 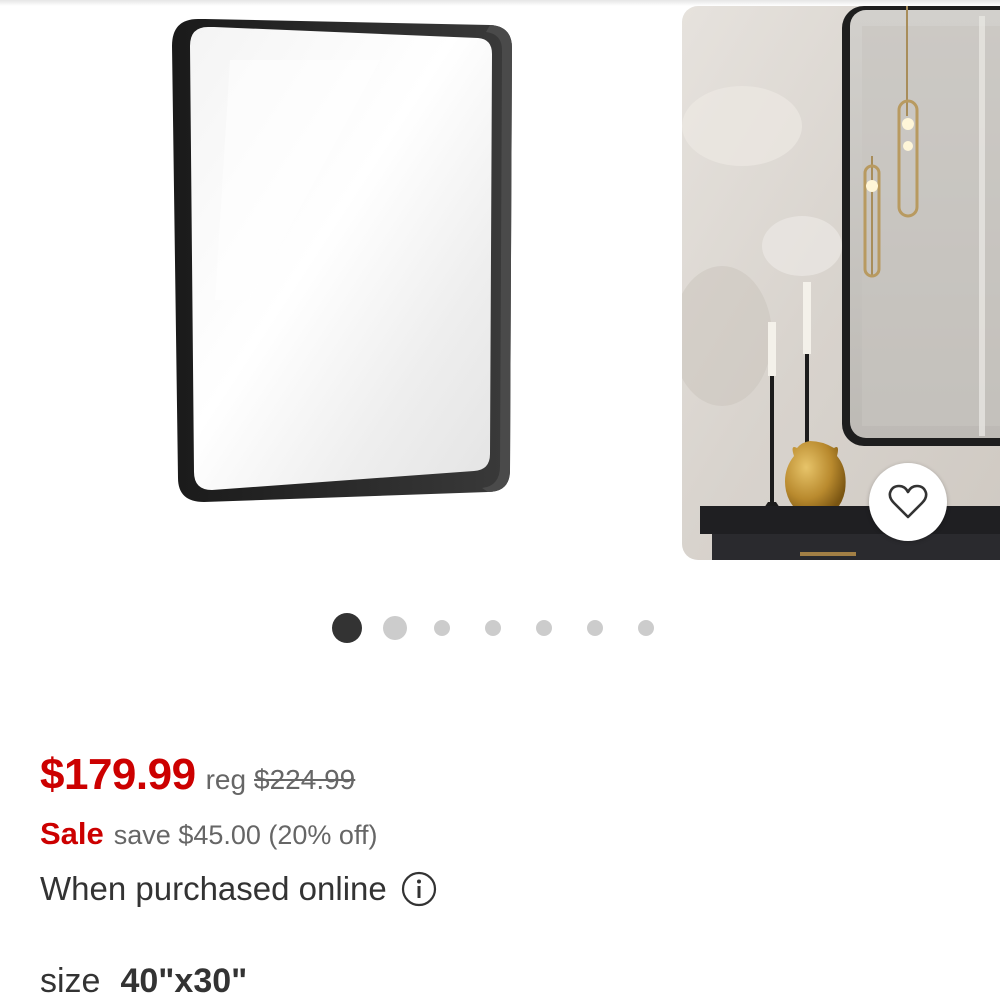 I want to click on heart-icon, so click(x=908, y=501).